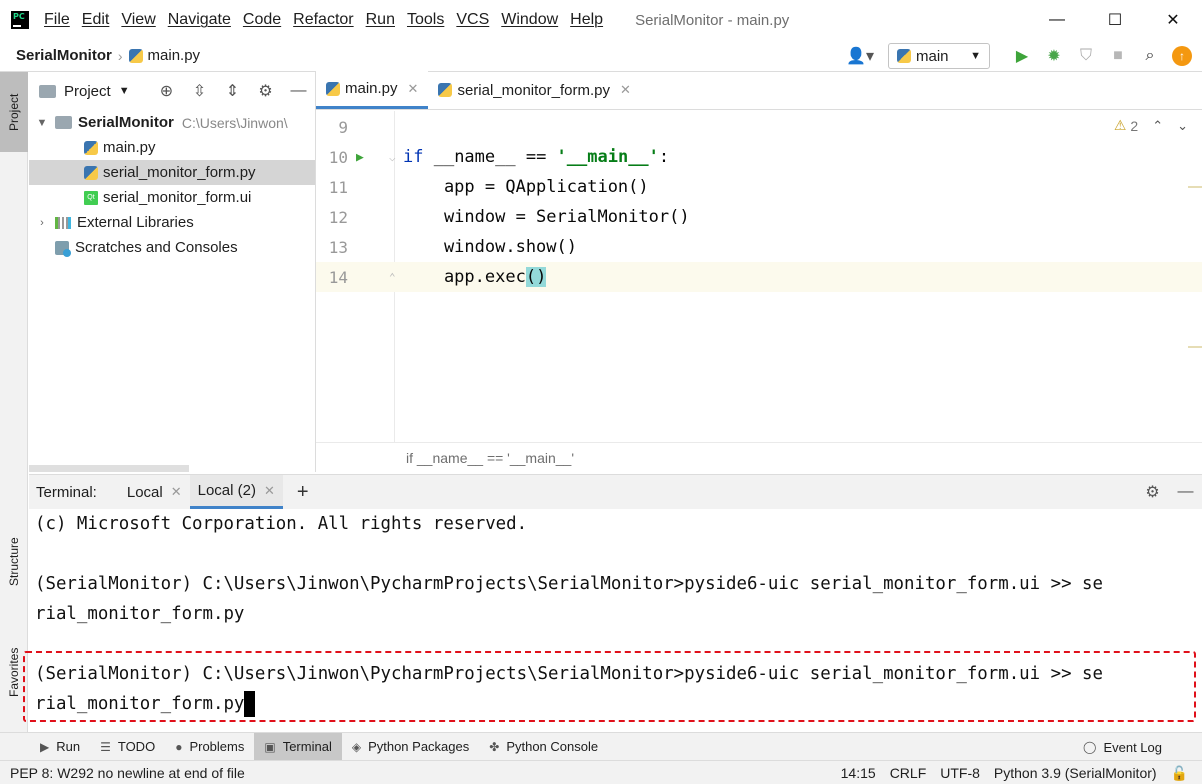 The height and width of the screenshot is (784, 1202). I want to click on tool-problems: ● Problems, so click(209, 747).